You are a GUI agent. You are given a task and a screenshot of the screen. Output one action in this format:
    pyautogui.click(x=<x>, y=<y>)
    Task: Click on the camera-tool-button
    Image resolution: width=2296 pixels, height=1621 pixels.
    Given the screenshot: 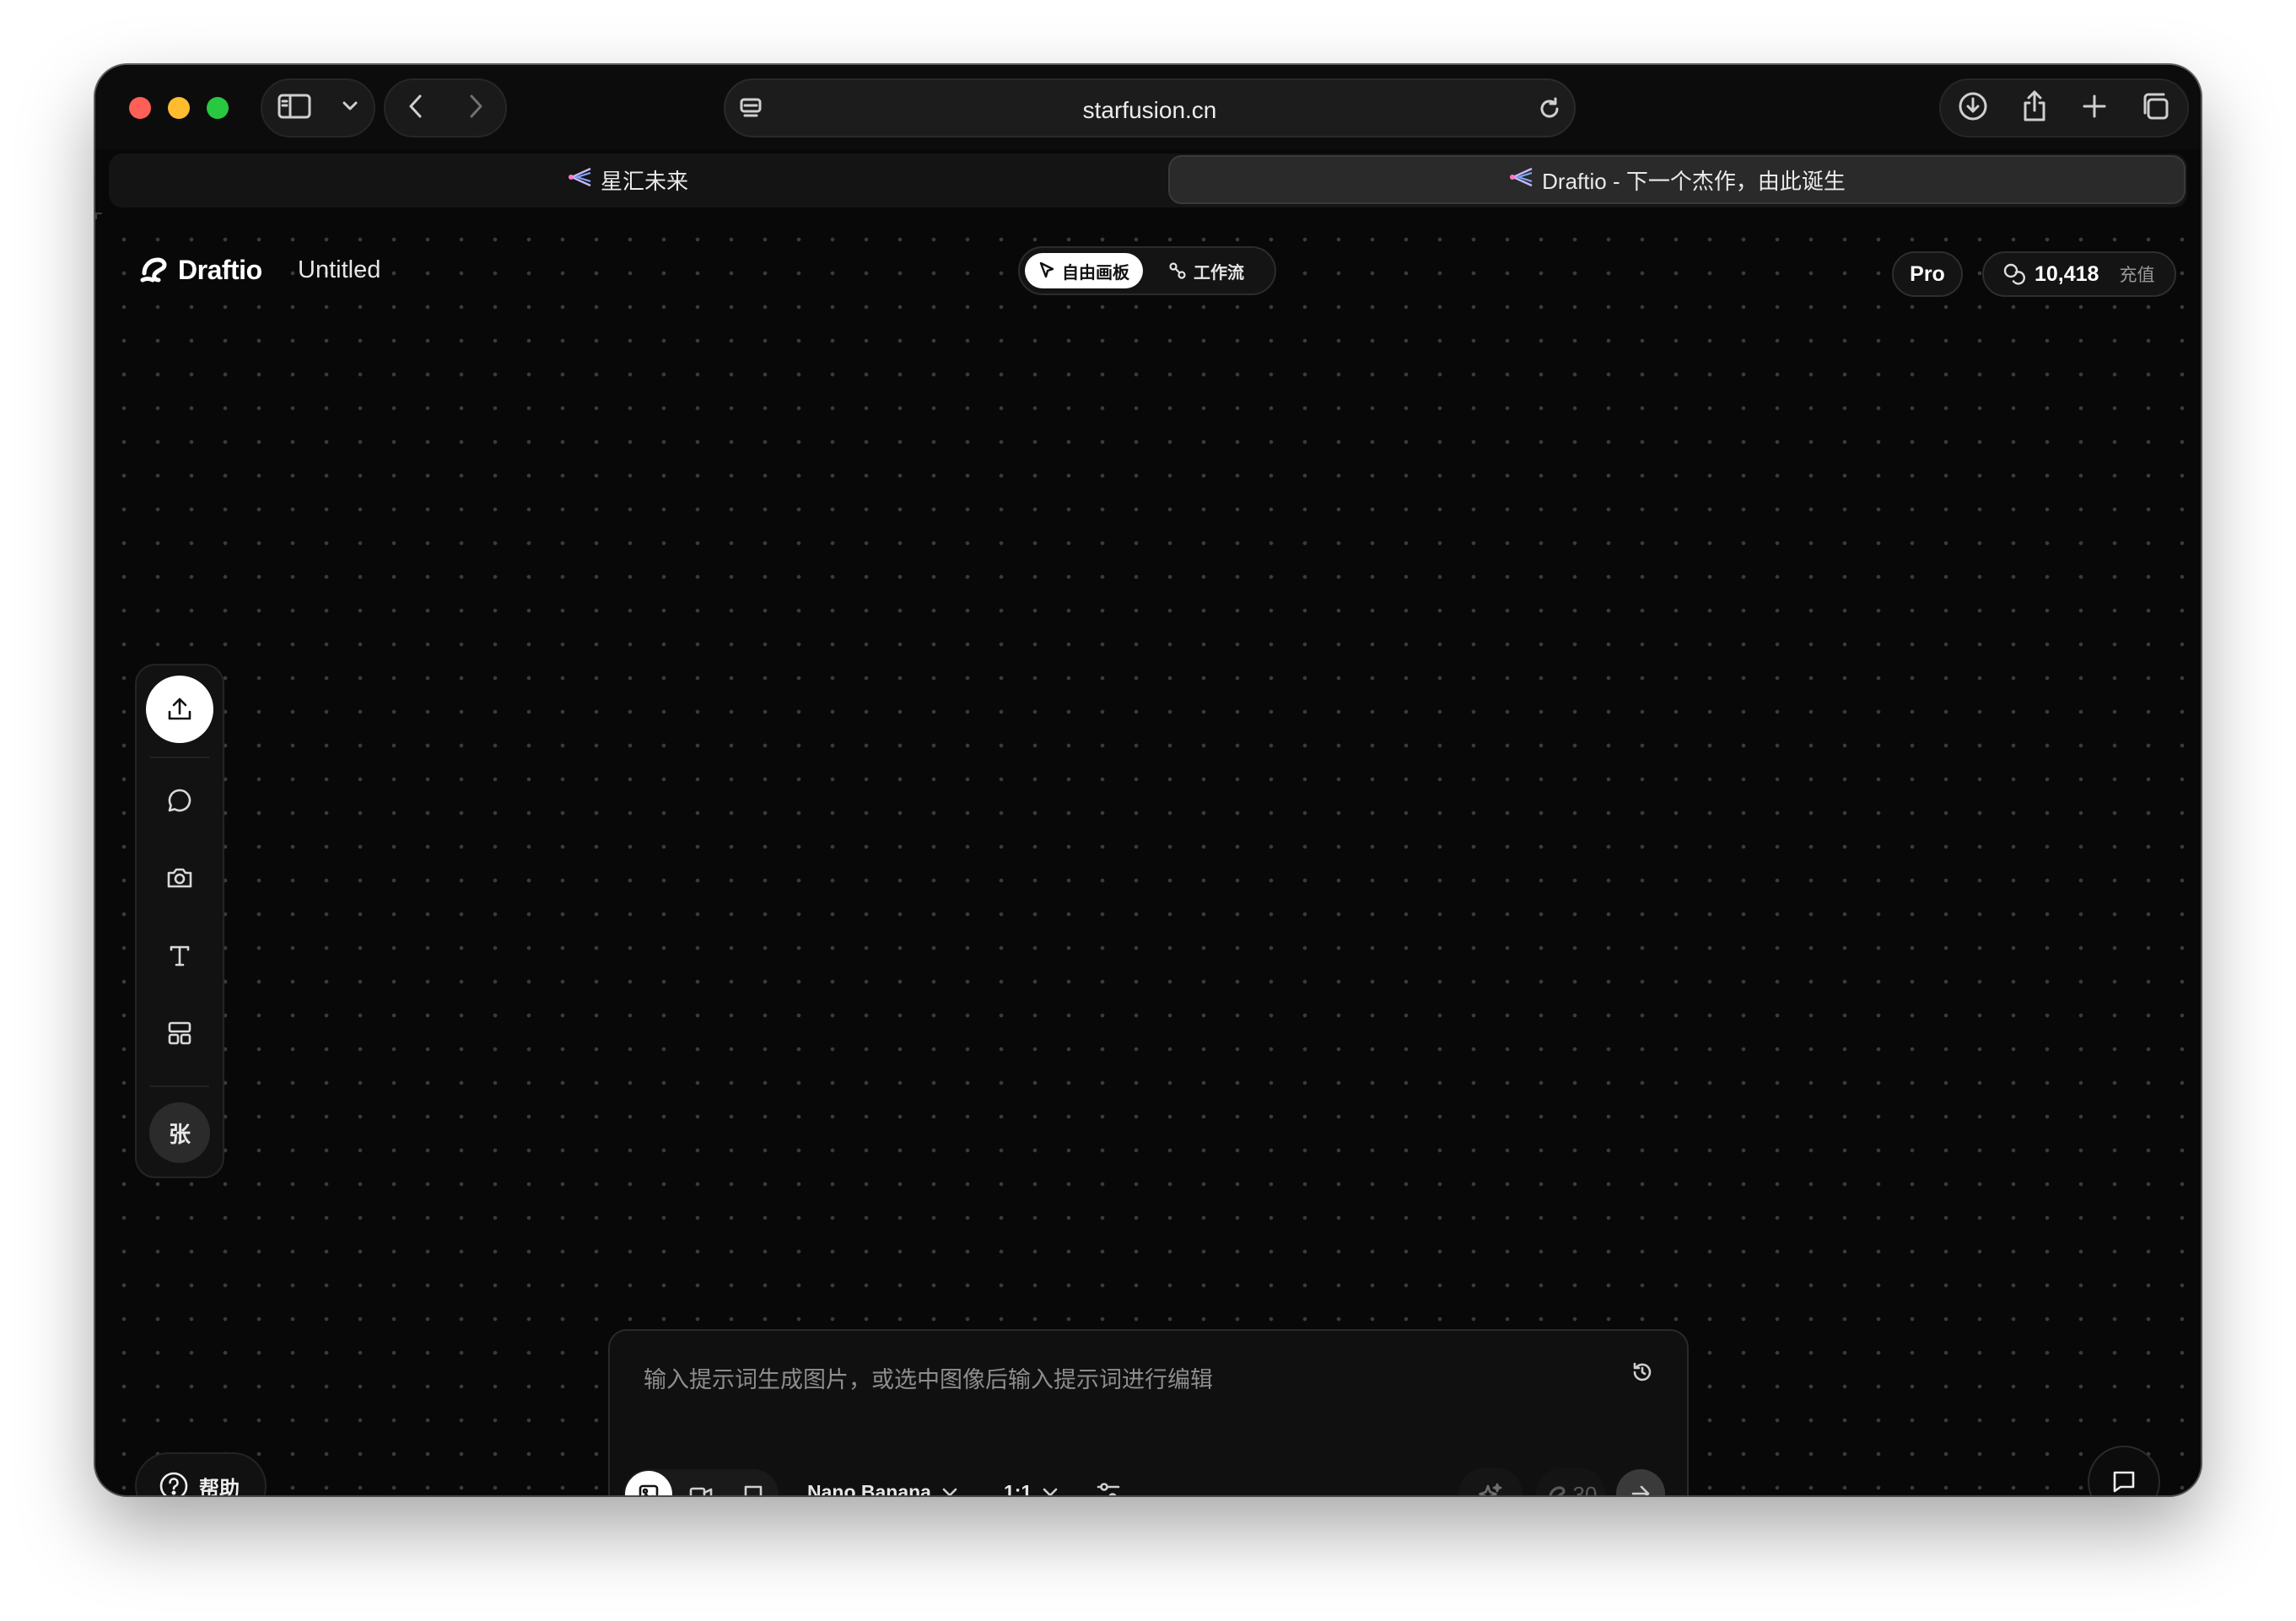 What is the action you would take?
    pyautogui.click(x=179, y=878)
    